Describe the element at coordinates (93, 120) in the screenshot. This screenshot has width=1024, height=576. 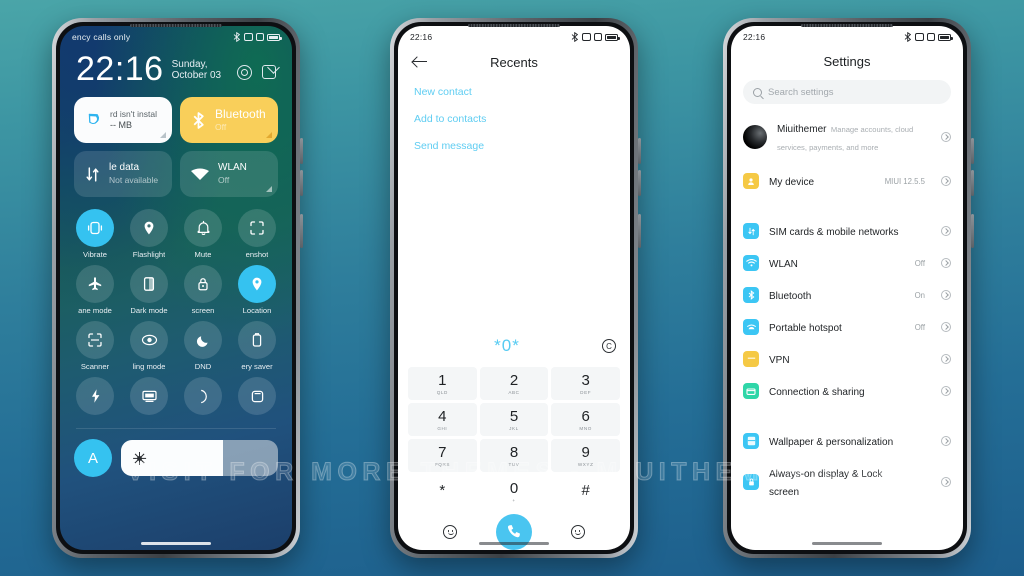
I see `water-drop-icon` at that location.